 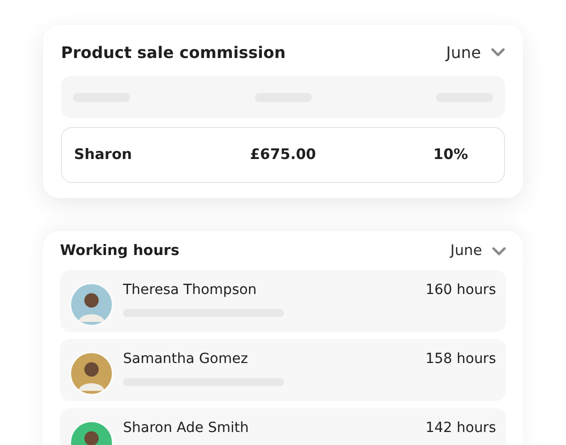 What do you see at coordinates (460, 359) in the screenshot?
I see `hours-value: 158 hours` at bounding box center [460, 359].